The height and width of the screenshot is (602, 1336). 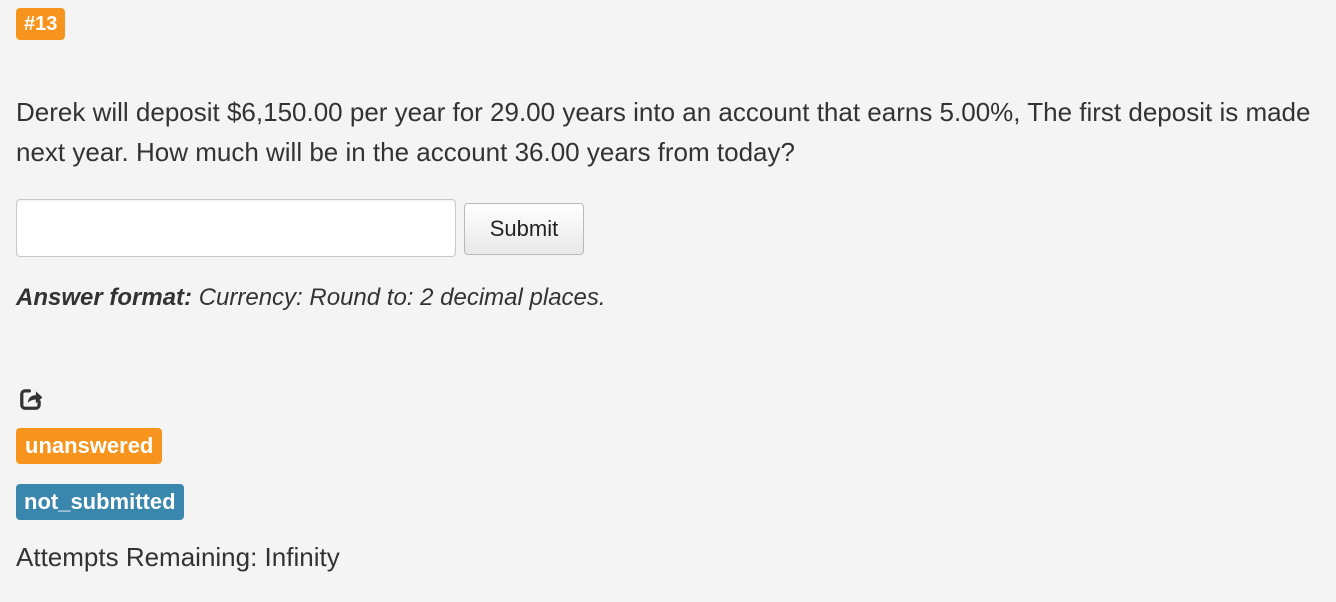 I want to click on problem-number-badge: #13, so click(x=41, y=24).